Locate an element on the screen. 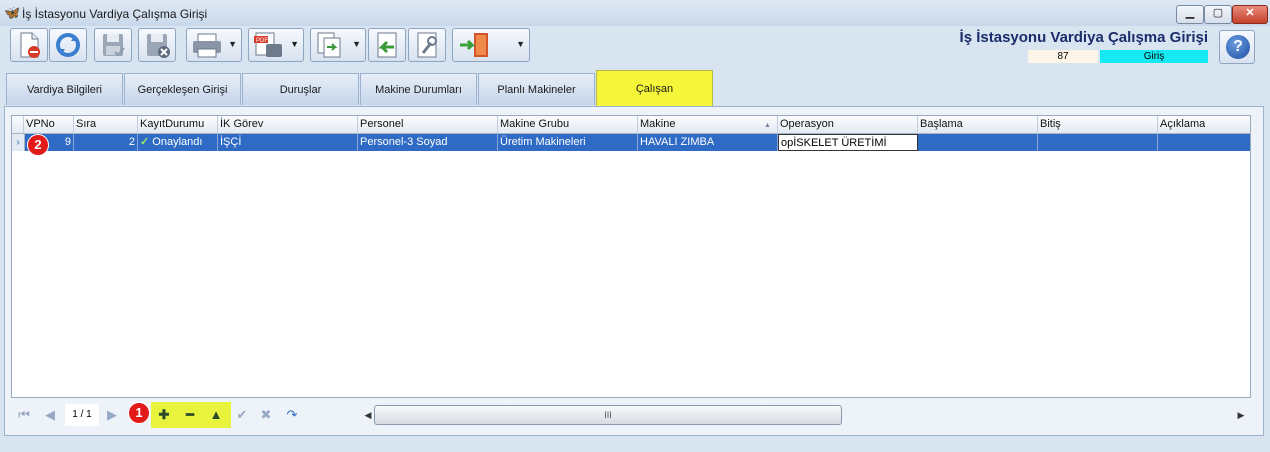 The height and width of the screenshot is (452, 1270). column-header-bitis: Bitiş is located at coordinates (1098, 124).